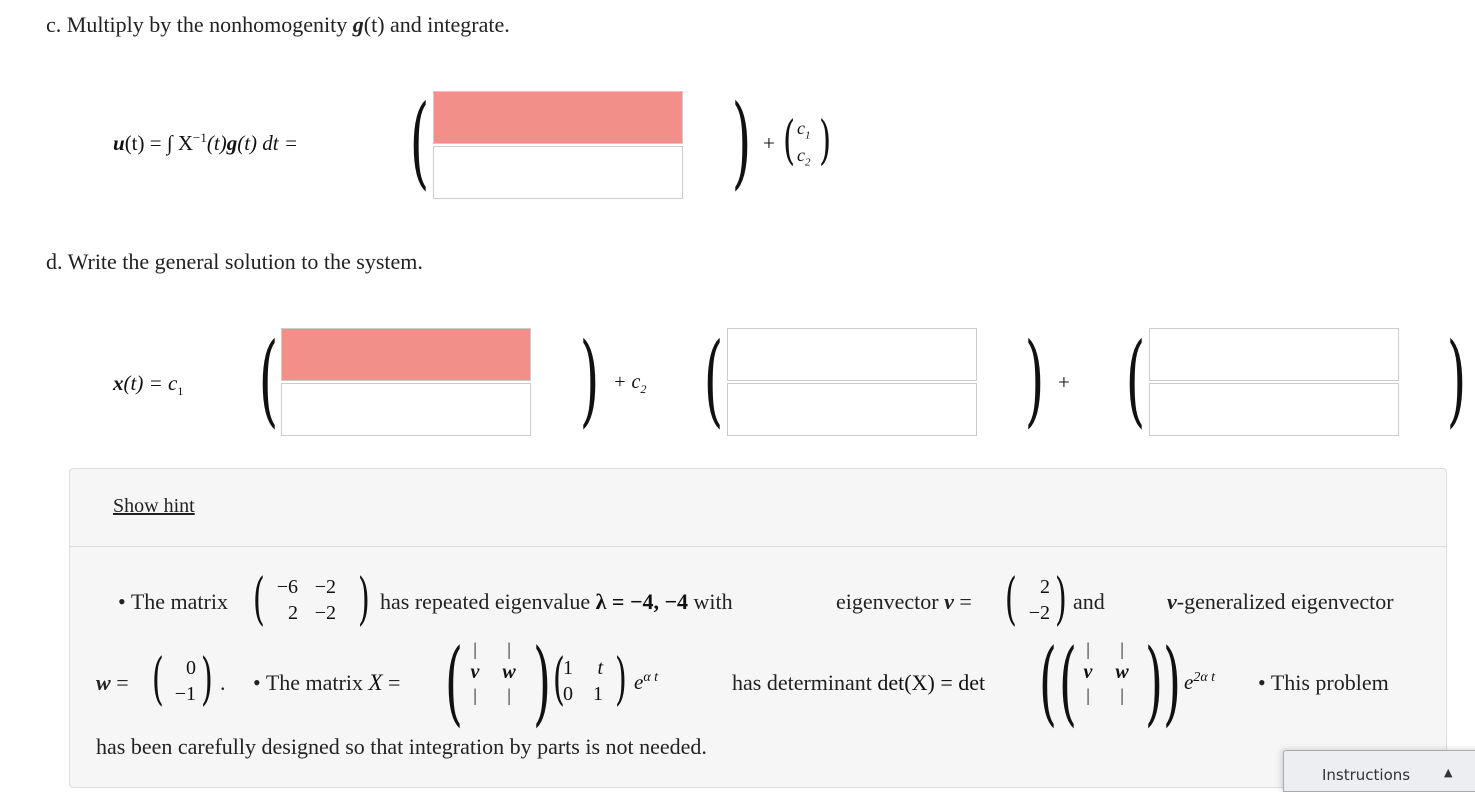 The height and width of the screenshot is (792, 1475). What do you see at coordinates (154, 506) in the screenshot?
I see `show-hint-link: Show hint` at bounding box center [154, 506].